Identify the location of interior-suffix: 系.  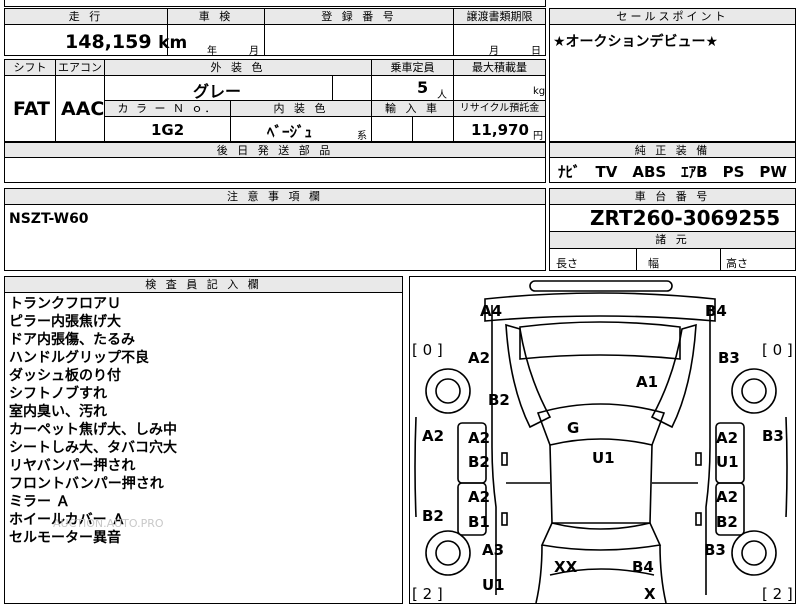
(362, 136).